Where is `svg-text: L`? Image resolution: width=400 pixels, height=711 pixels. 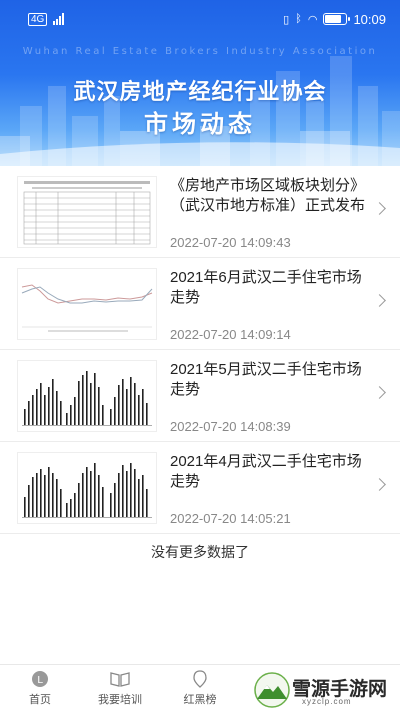
svg-text: L is located at coordinates (40, 680).